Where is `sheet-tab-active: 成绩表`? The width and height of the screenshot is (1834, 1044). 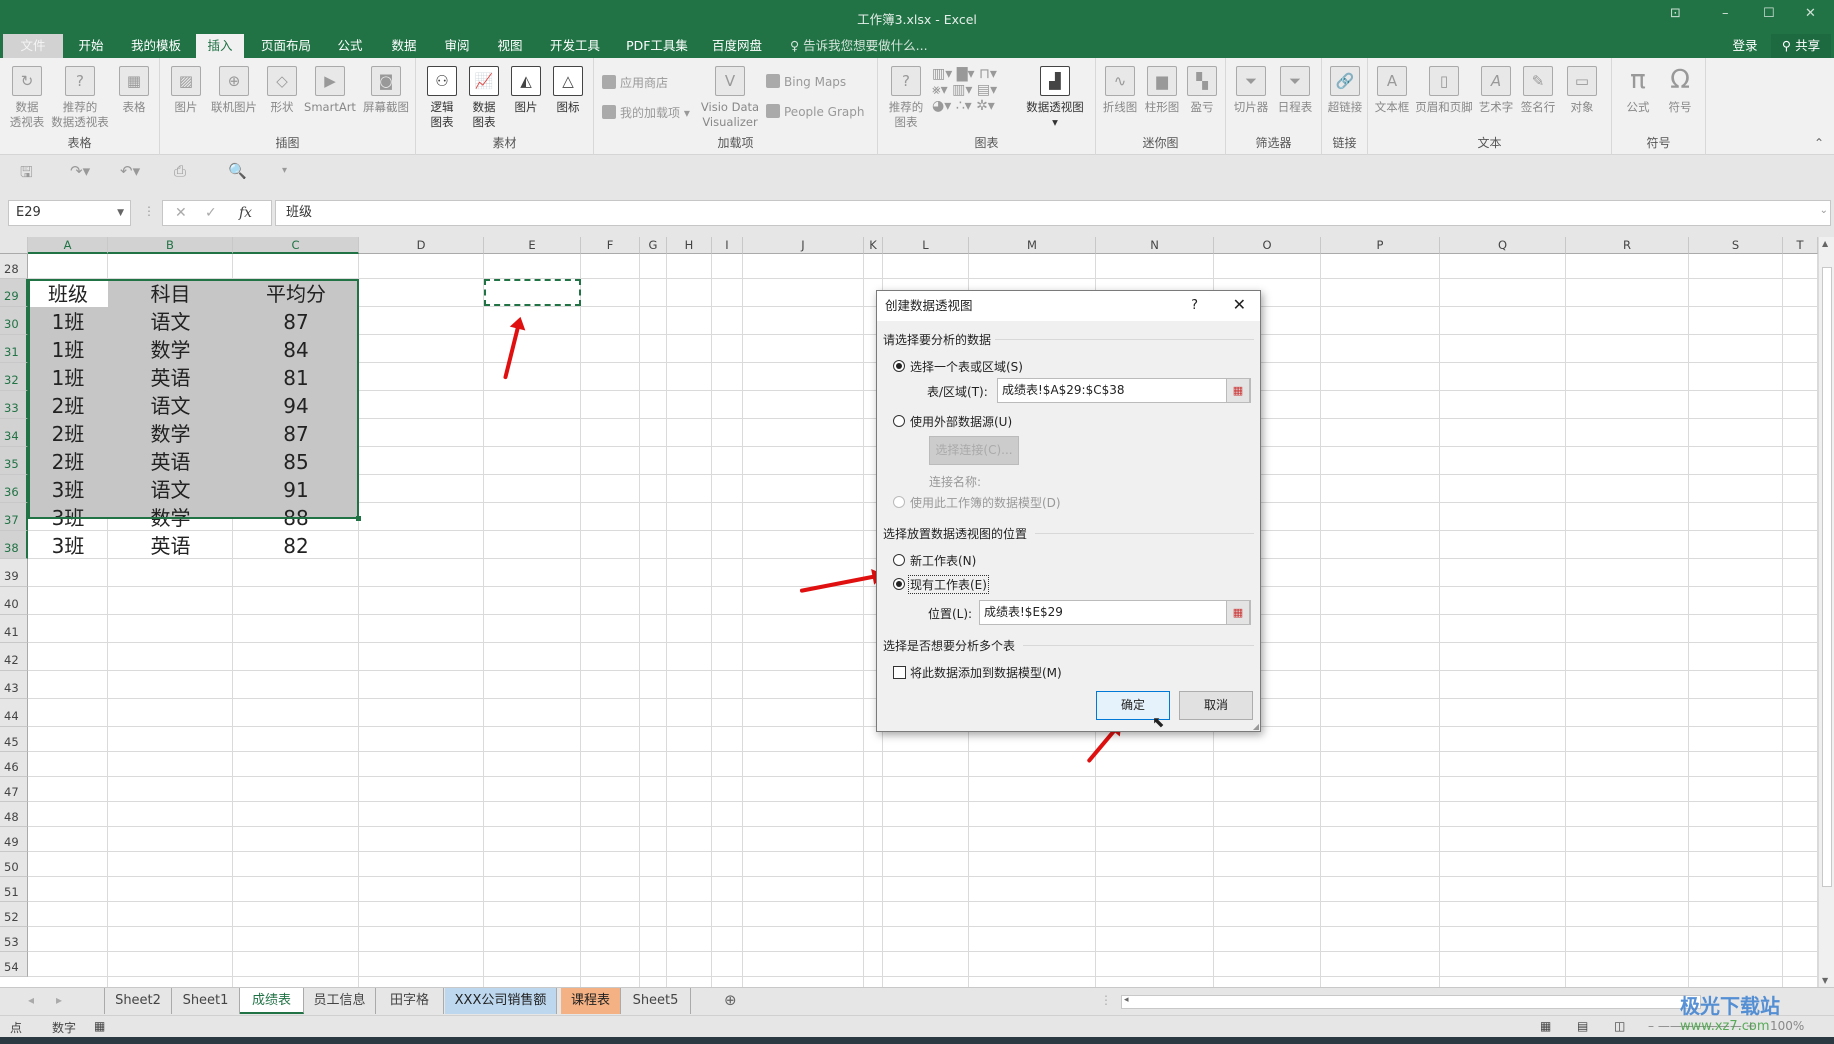
sheet-tab-active: 成绩表 is located at coordinates (272, 1001).